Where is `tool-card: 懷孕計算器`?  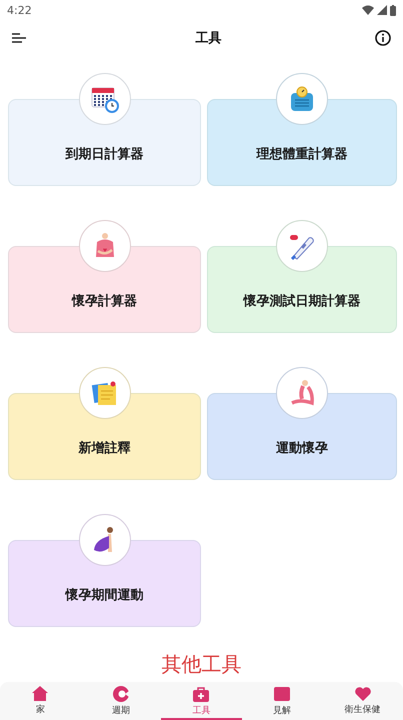 tool-card: 懷孕計算器 is located at coordinates (104, 289).